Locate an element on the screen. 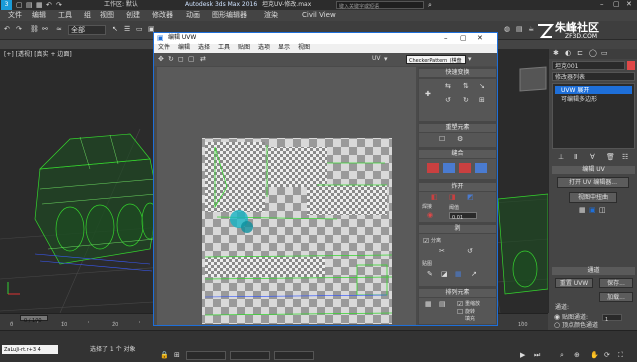 The image size is (637, 362). pin-icon: ✎ is located at coordinates (430, 274).